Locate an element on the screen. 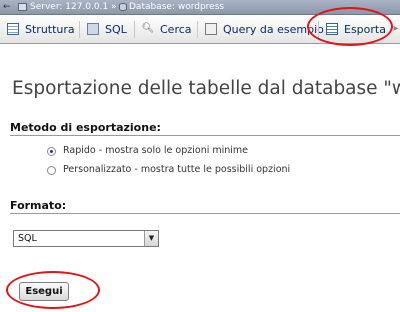  tab-label: Query da esempio is located at coordinates (273, 29).